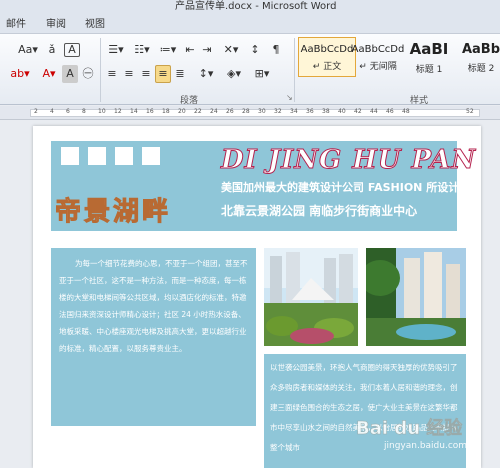 The image size is (500, 468). Describe the element at coordinates (429, 57) in the screenshot. I see `style-heading-1: AaBI 标题 1` at that location.